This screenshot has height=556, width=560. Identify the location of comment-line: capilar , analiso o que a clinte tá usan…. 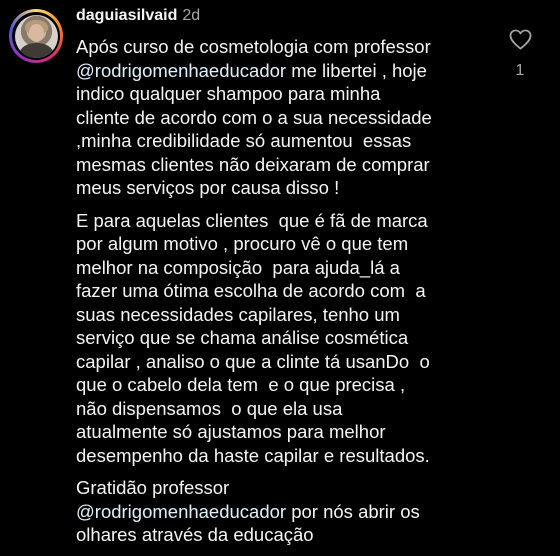
(253, 361).